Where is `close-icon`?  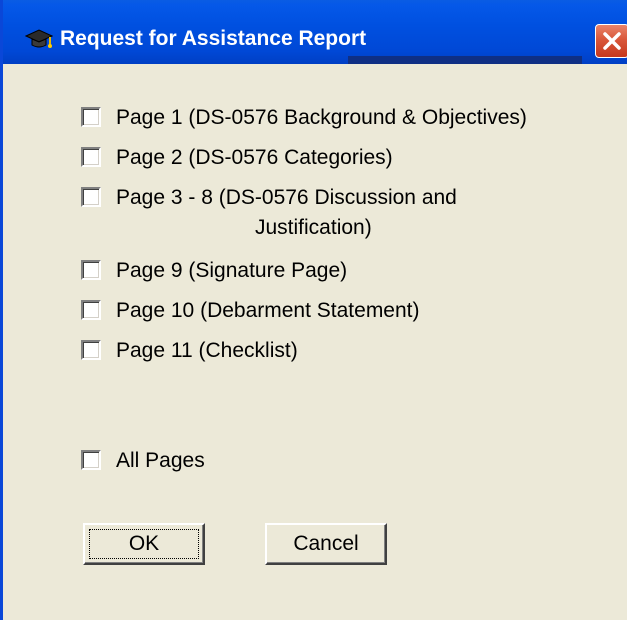
close-icon is located at coordinates (612, 41).